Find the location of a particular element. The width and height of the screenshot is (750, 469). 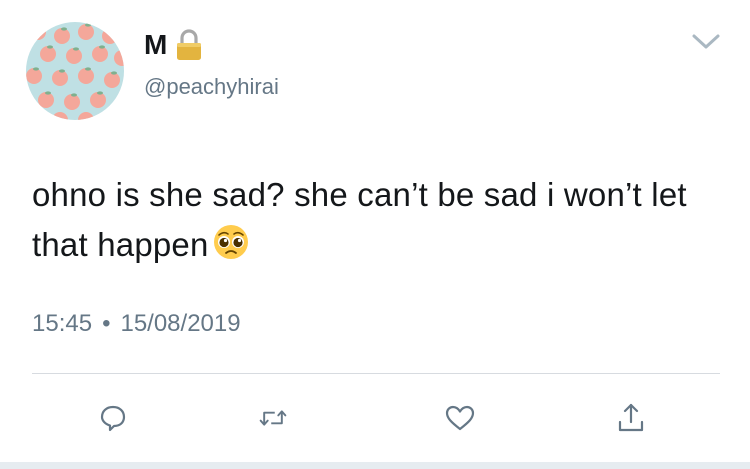

share-icon is located at coordinates (631, 417).